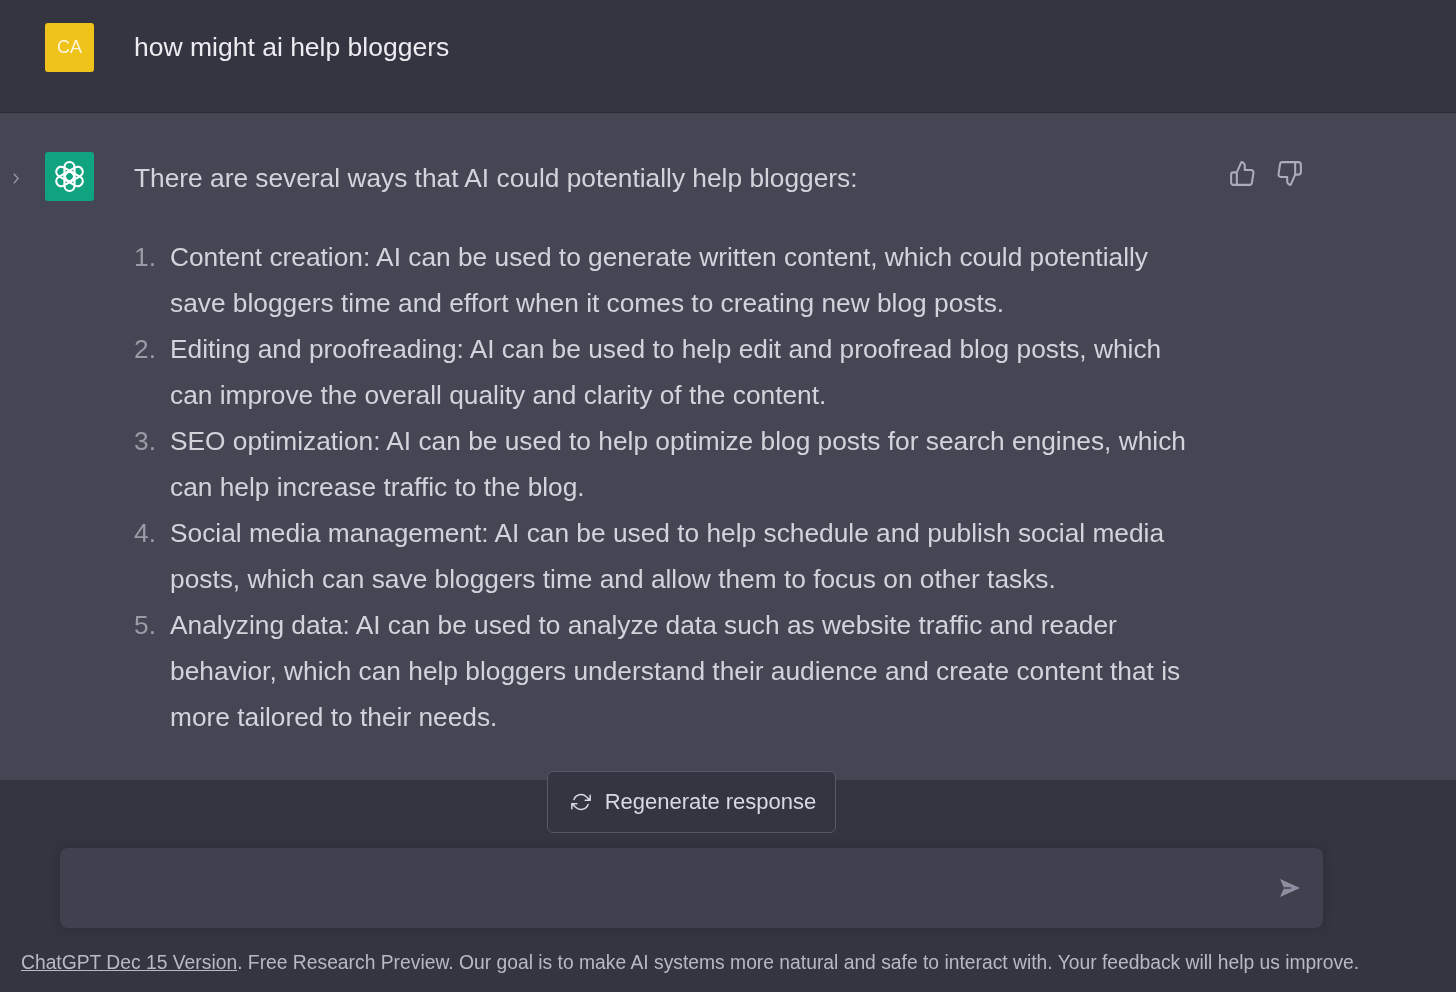  Describe the element at coordinates (292, 47) in the screenshot. I see `user-prompt-text: how might ai help bloggers` at that location.